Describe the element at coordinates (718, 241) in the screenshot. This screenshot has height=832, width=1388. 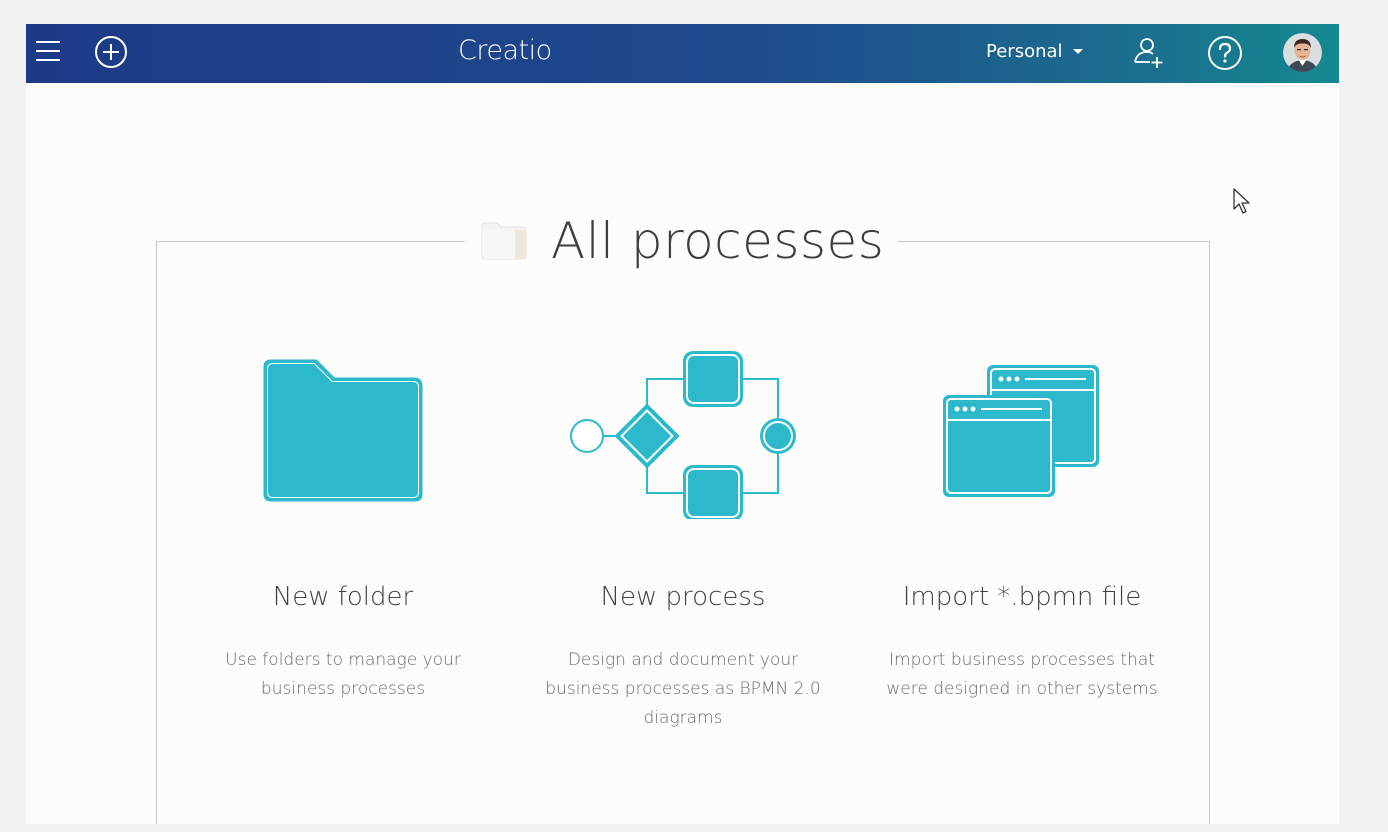
I see `page-title-text: All processes` at that location.